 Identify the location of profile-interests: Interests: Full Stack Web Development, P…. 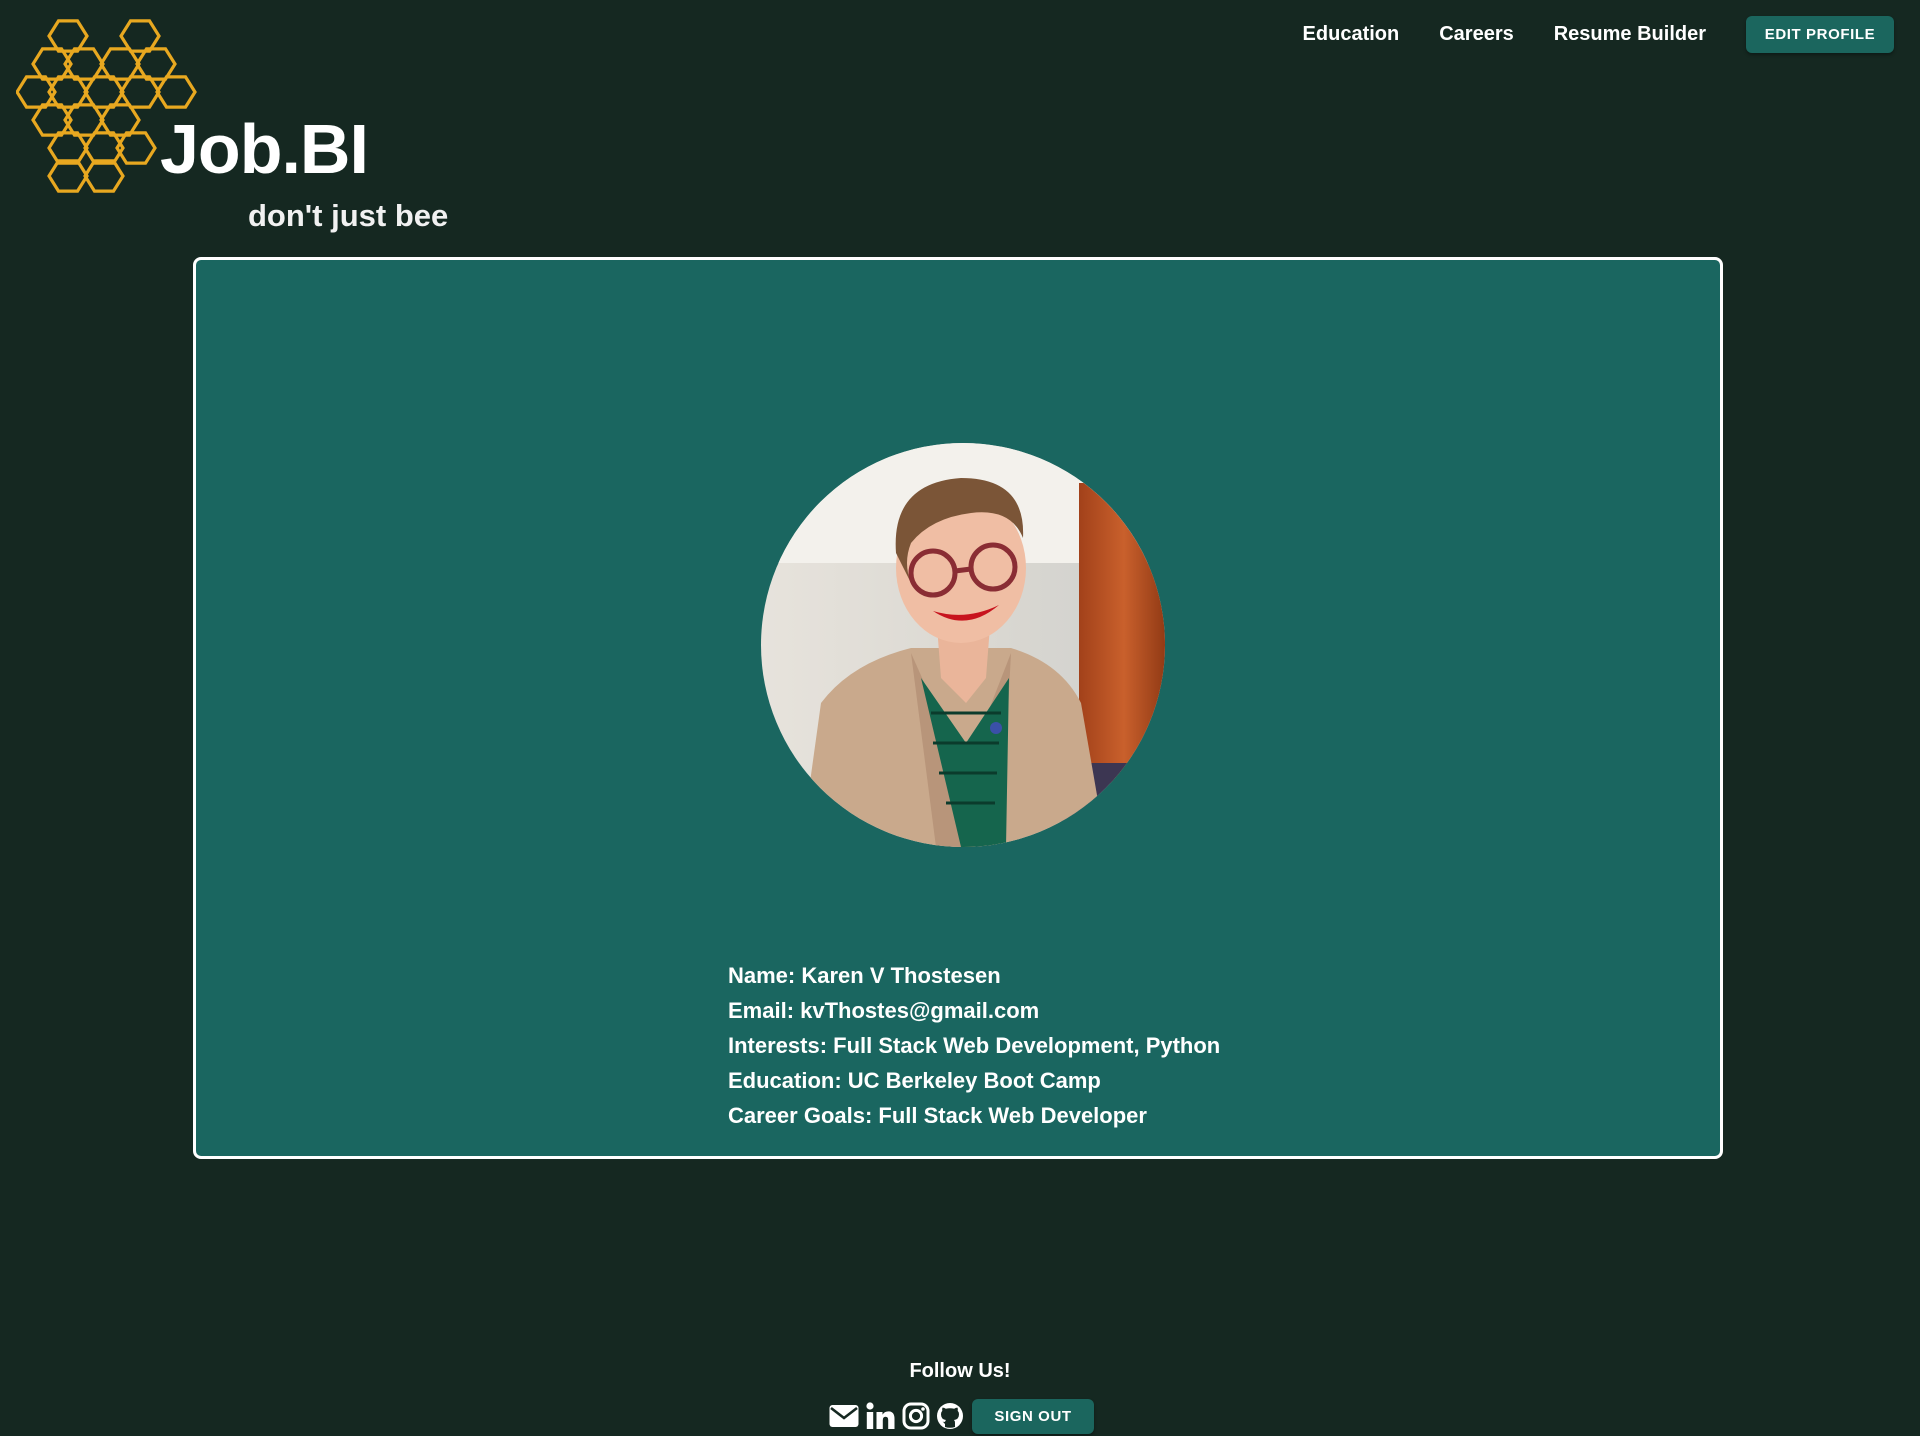
(974, 1045).